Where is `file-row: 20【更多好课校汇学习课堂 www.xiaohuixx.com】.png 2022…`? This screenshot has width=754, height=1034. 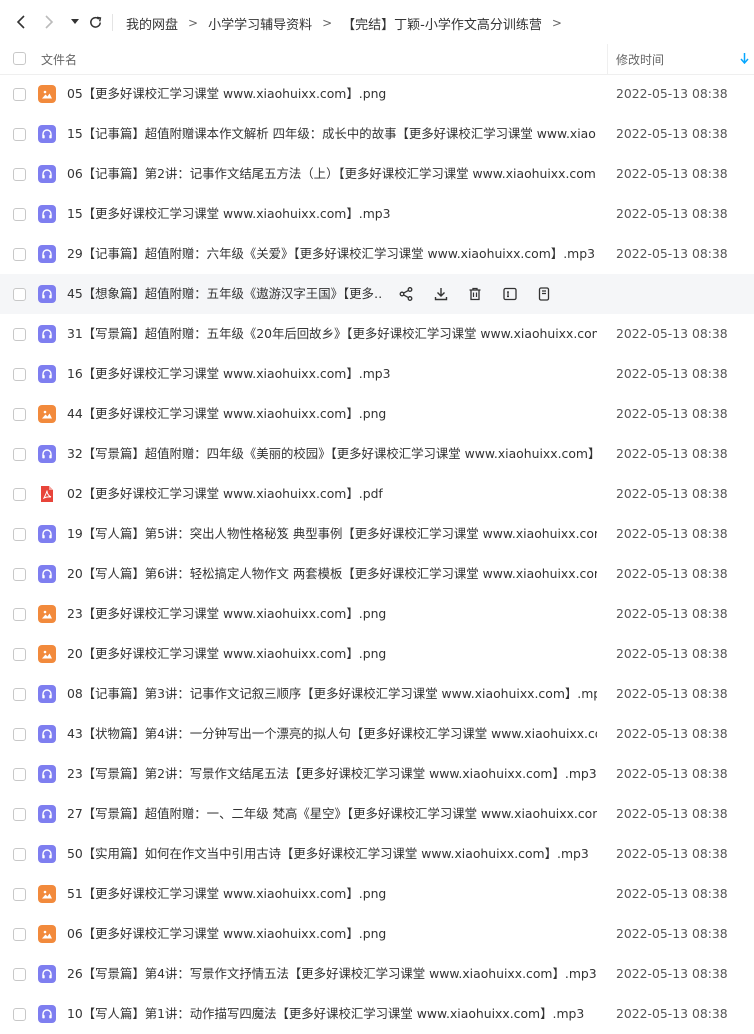 file-row: 20【更多好课校汇学习课堂 www.xiaohuixx.com】.png 2022… is located at coordinates (377, 654).